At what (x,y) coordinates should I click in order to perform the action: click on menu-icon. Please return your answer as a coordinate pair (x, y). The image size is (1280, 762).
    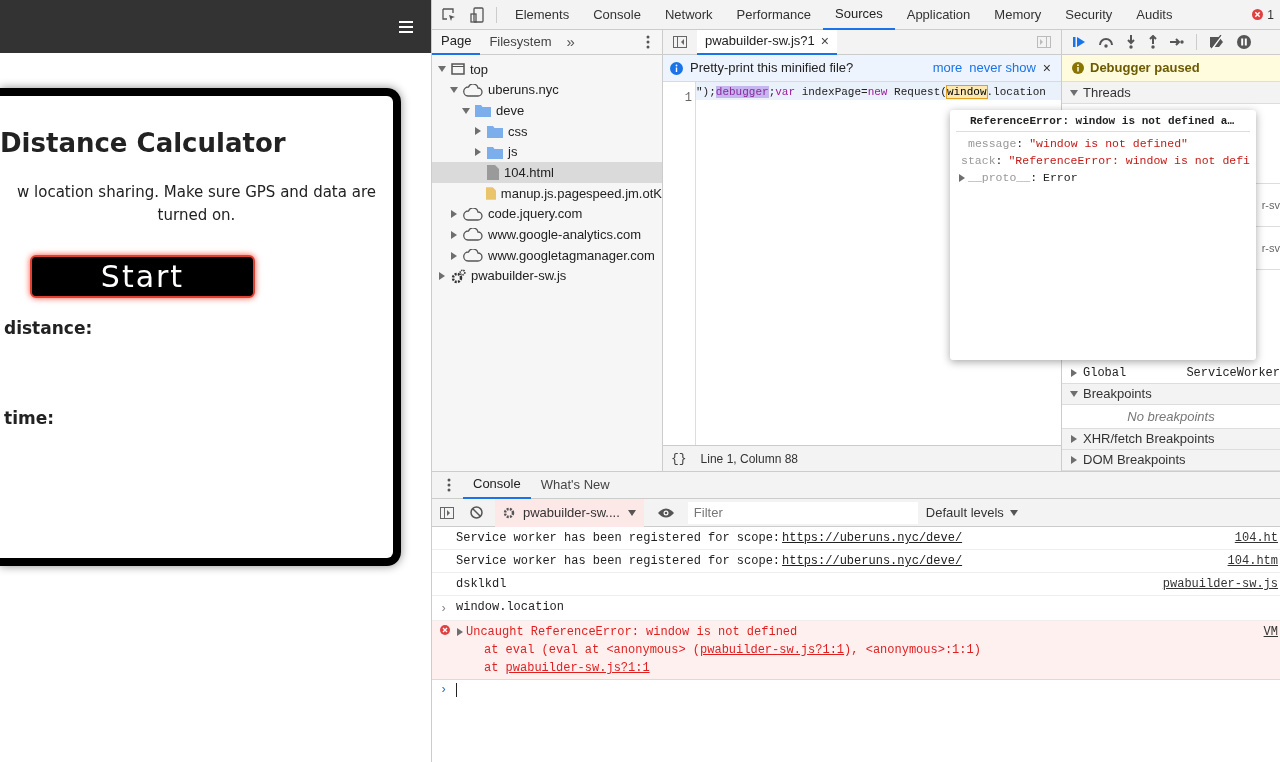
    Looking at the image, I should click on (406, 26).